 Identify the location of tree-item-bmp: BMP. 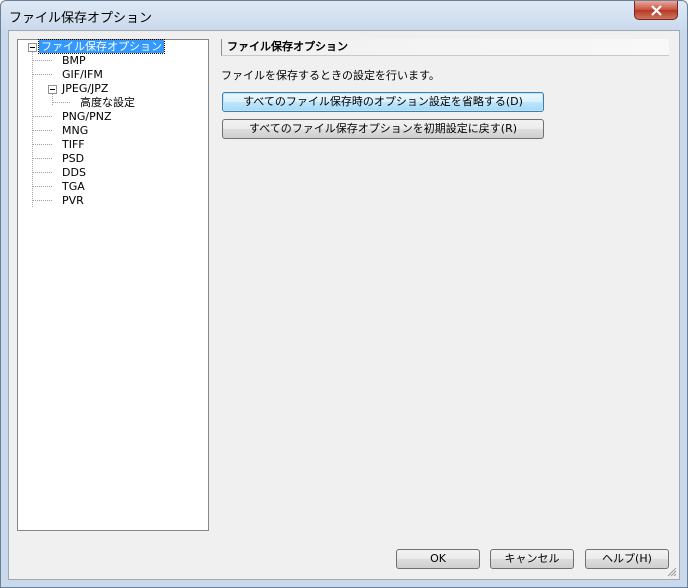
(74, 61).